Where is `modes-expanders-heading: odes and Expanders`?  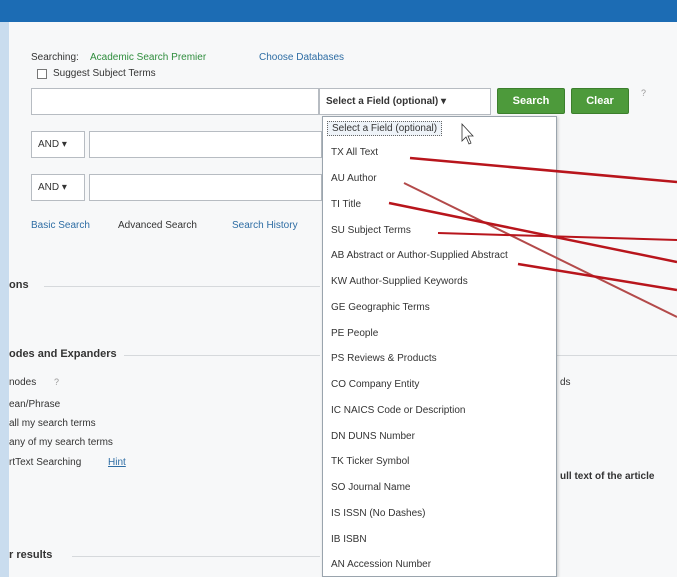 modes-expanders-heading: odes and Expanders is located at coordinates (63, 354).